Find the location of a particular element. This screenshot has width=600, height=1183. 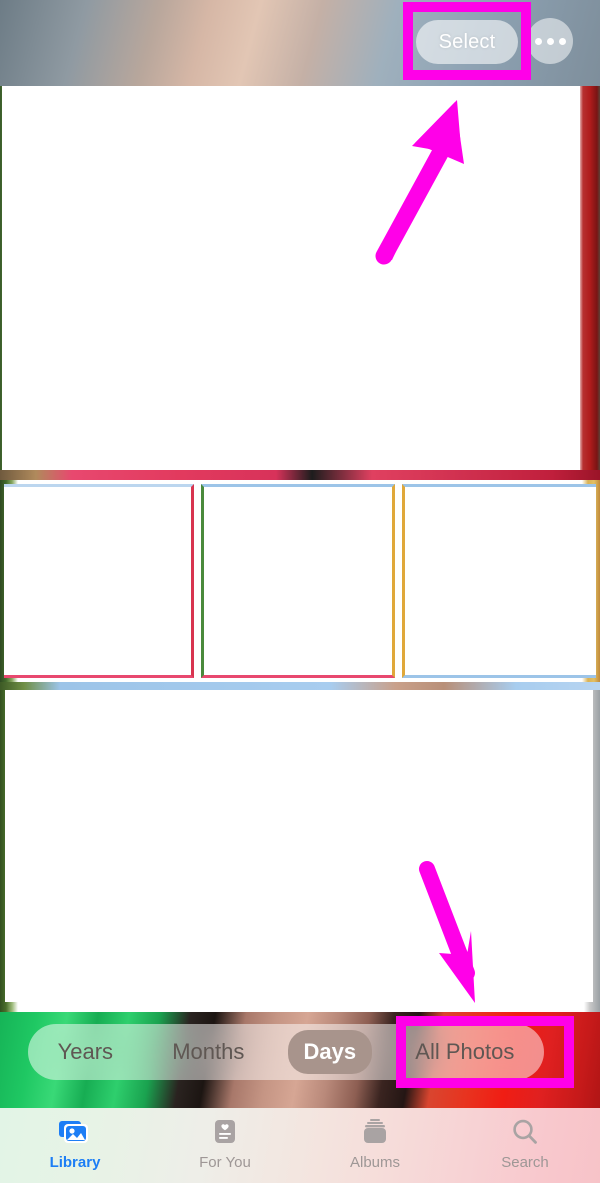

arrow-to-all-photos is located at coordinates (447, 932).